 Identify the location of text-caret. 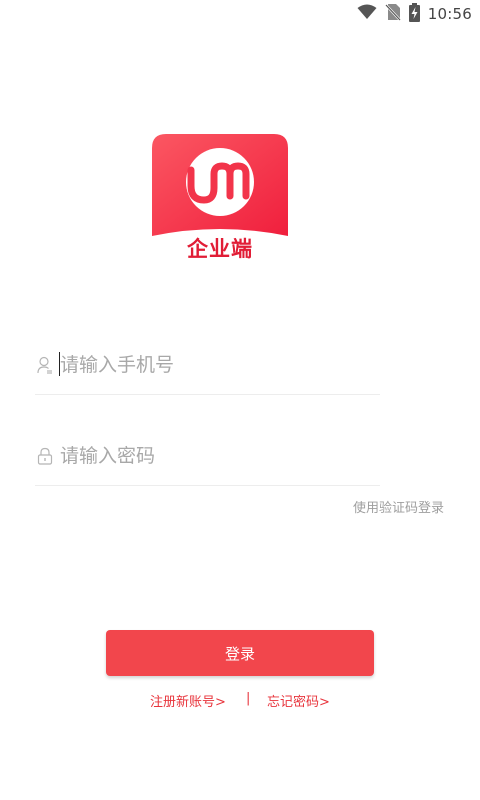
(59, 364).